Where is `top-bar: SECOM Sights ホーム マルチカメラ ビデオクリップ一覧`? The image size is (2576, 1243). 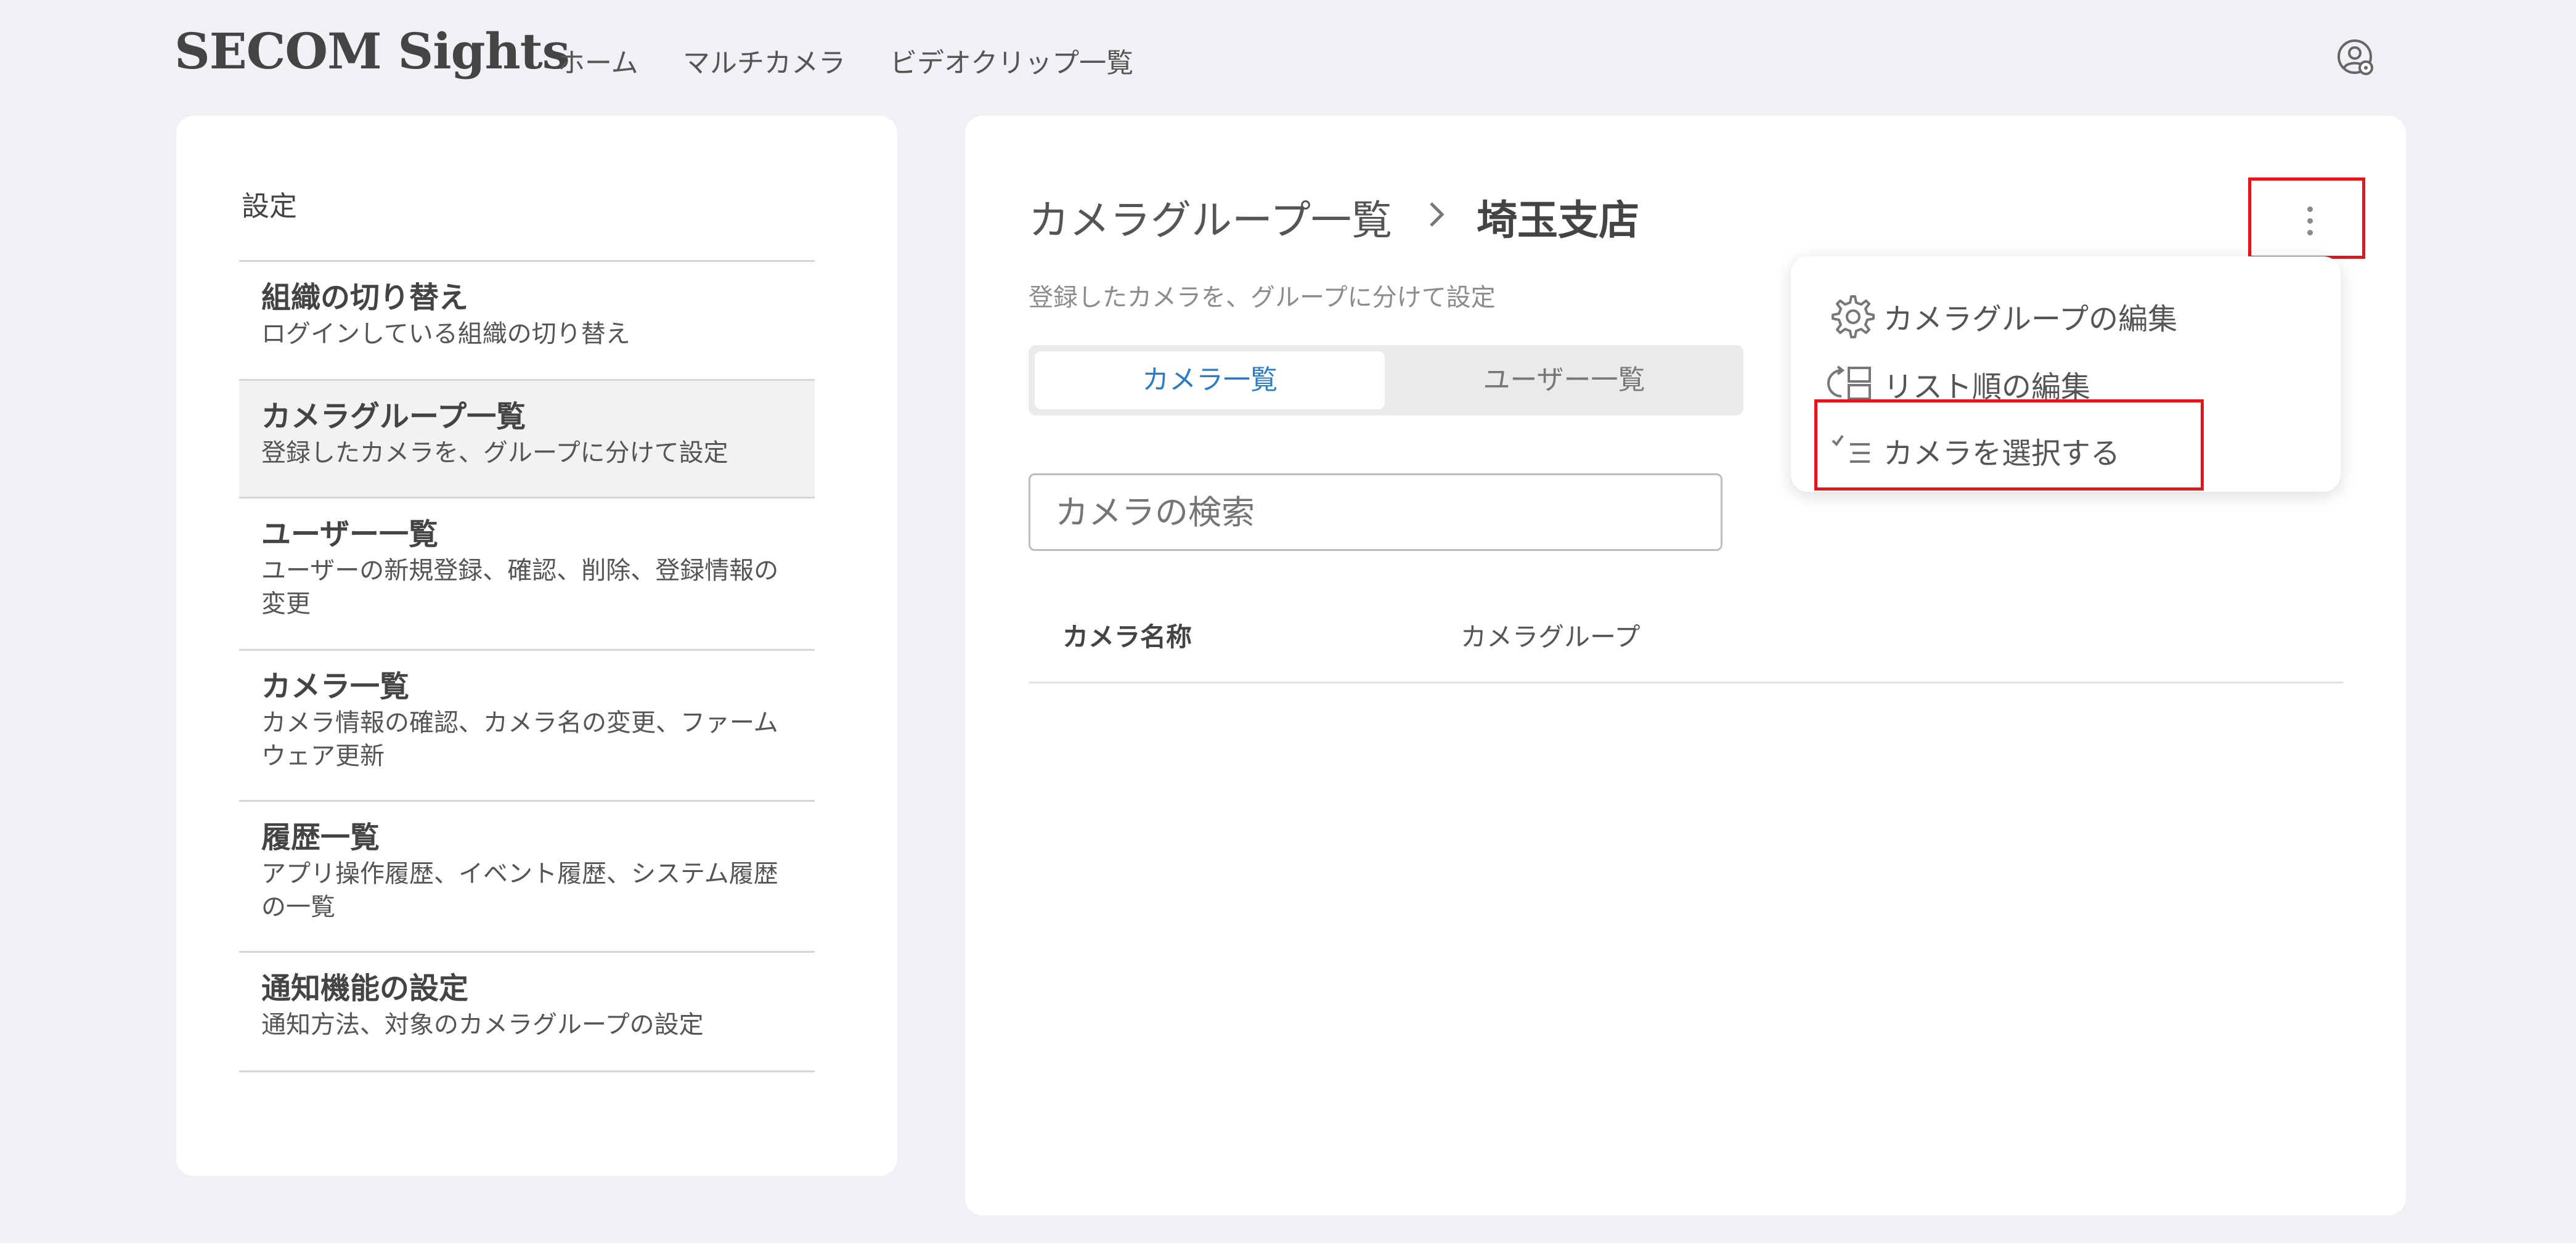 top-bar: SECOM Sights ホーム マルチカメラ ビデオクリップ一覧 is located at coordinates (1288, 56).